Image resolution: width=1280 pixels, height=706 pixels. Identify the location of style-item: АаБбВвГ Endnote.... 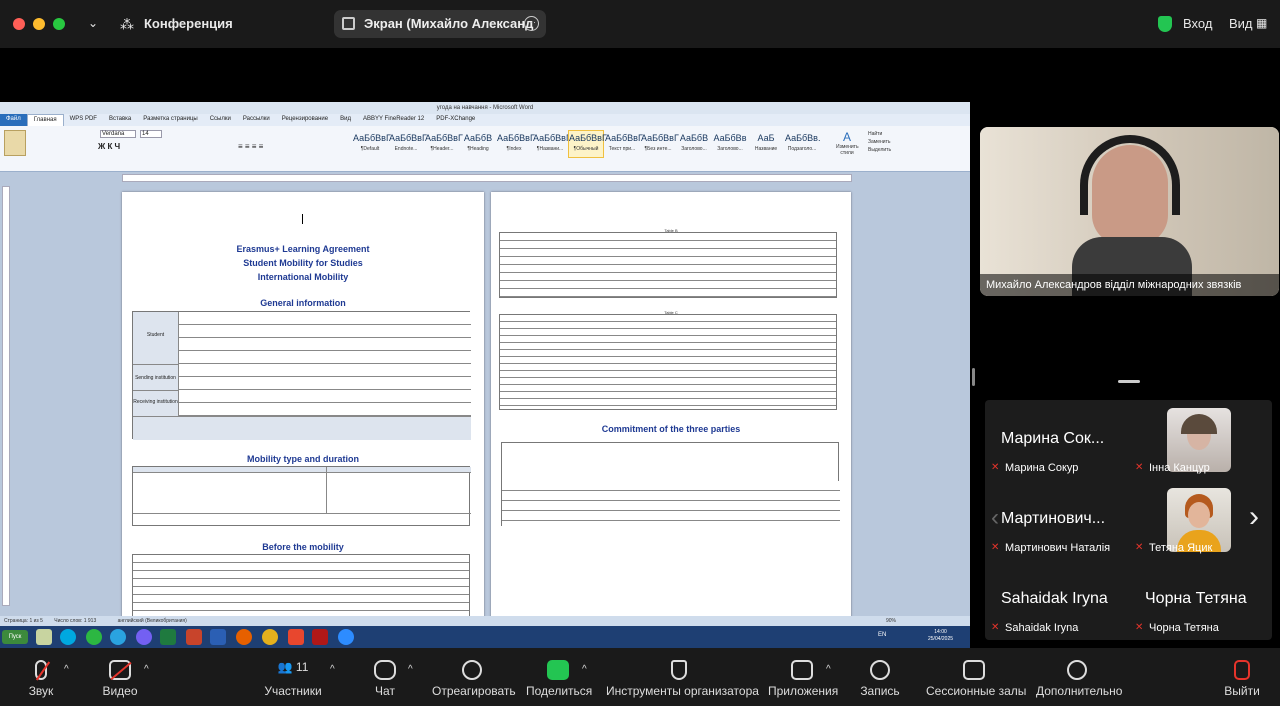
(407, 144).